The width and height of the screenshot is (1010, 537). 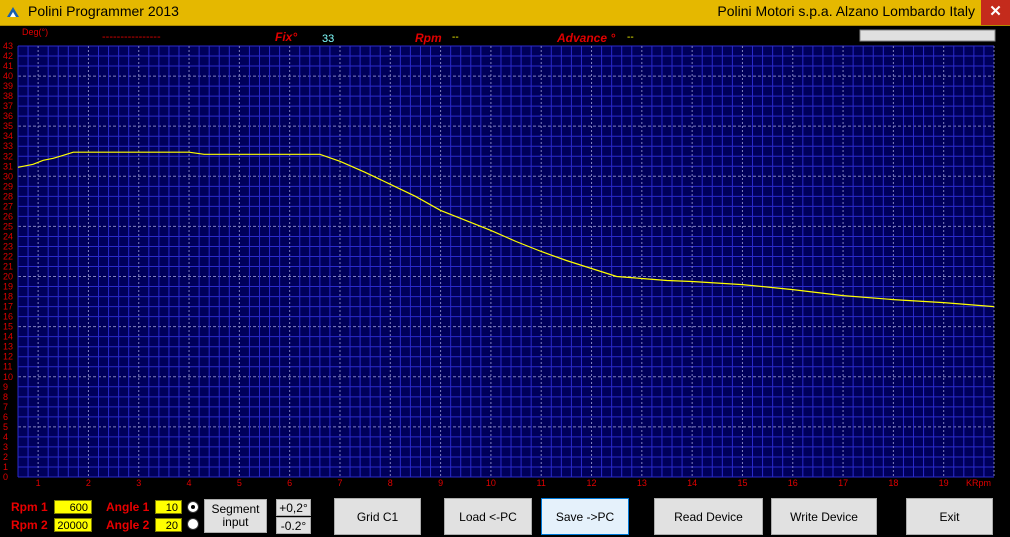 I want to click on y-tick-label: 30, so click(x=8, y=176).